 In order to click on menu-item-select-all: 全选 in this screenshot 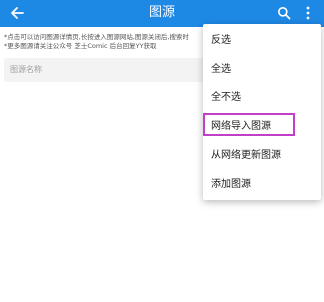, I will do `click(262, 70)`.